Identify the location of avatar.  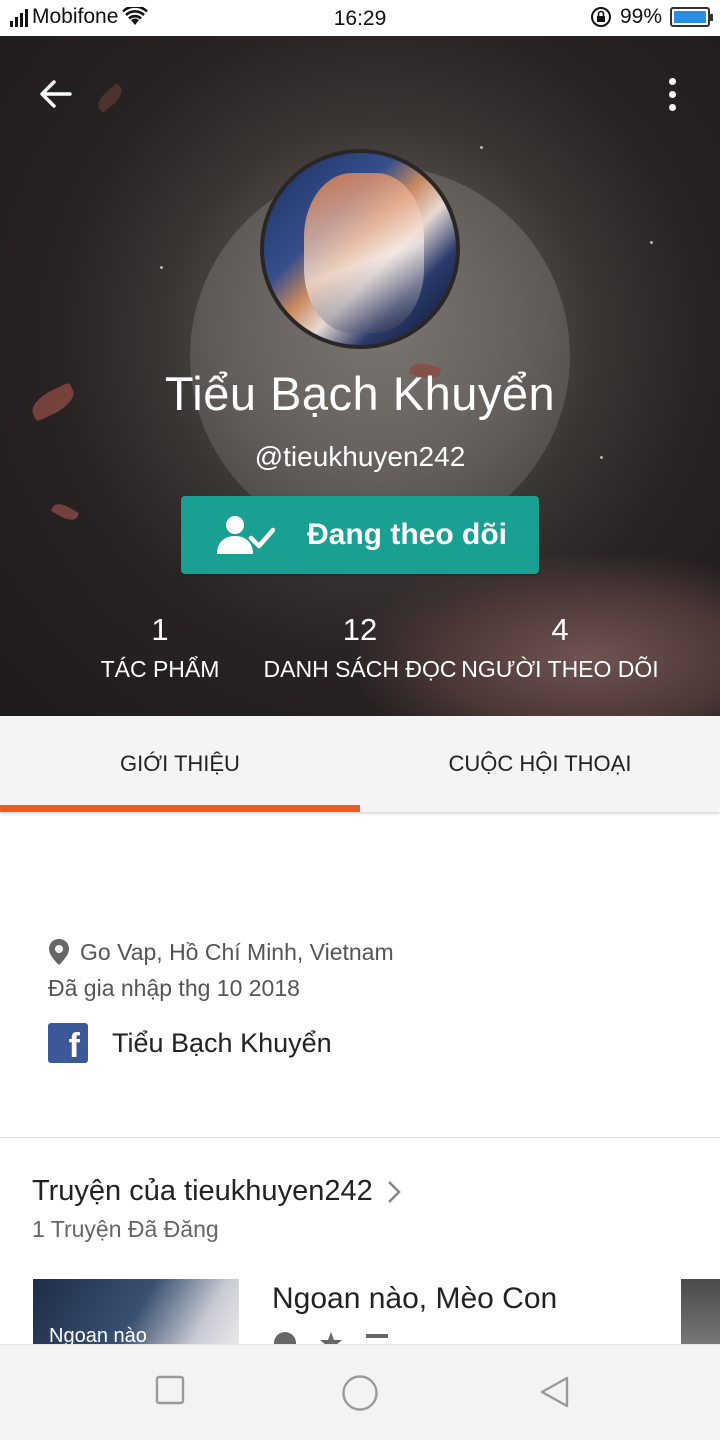
(360, 249).